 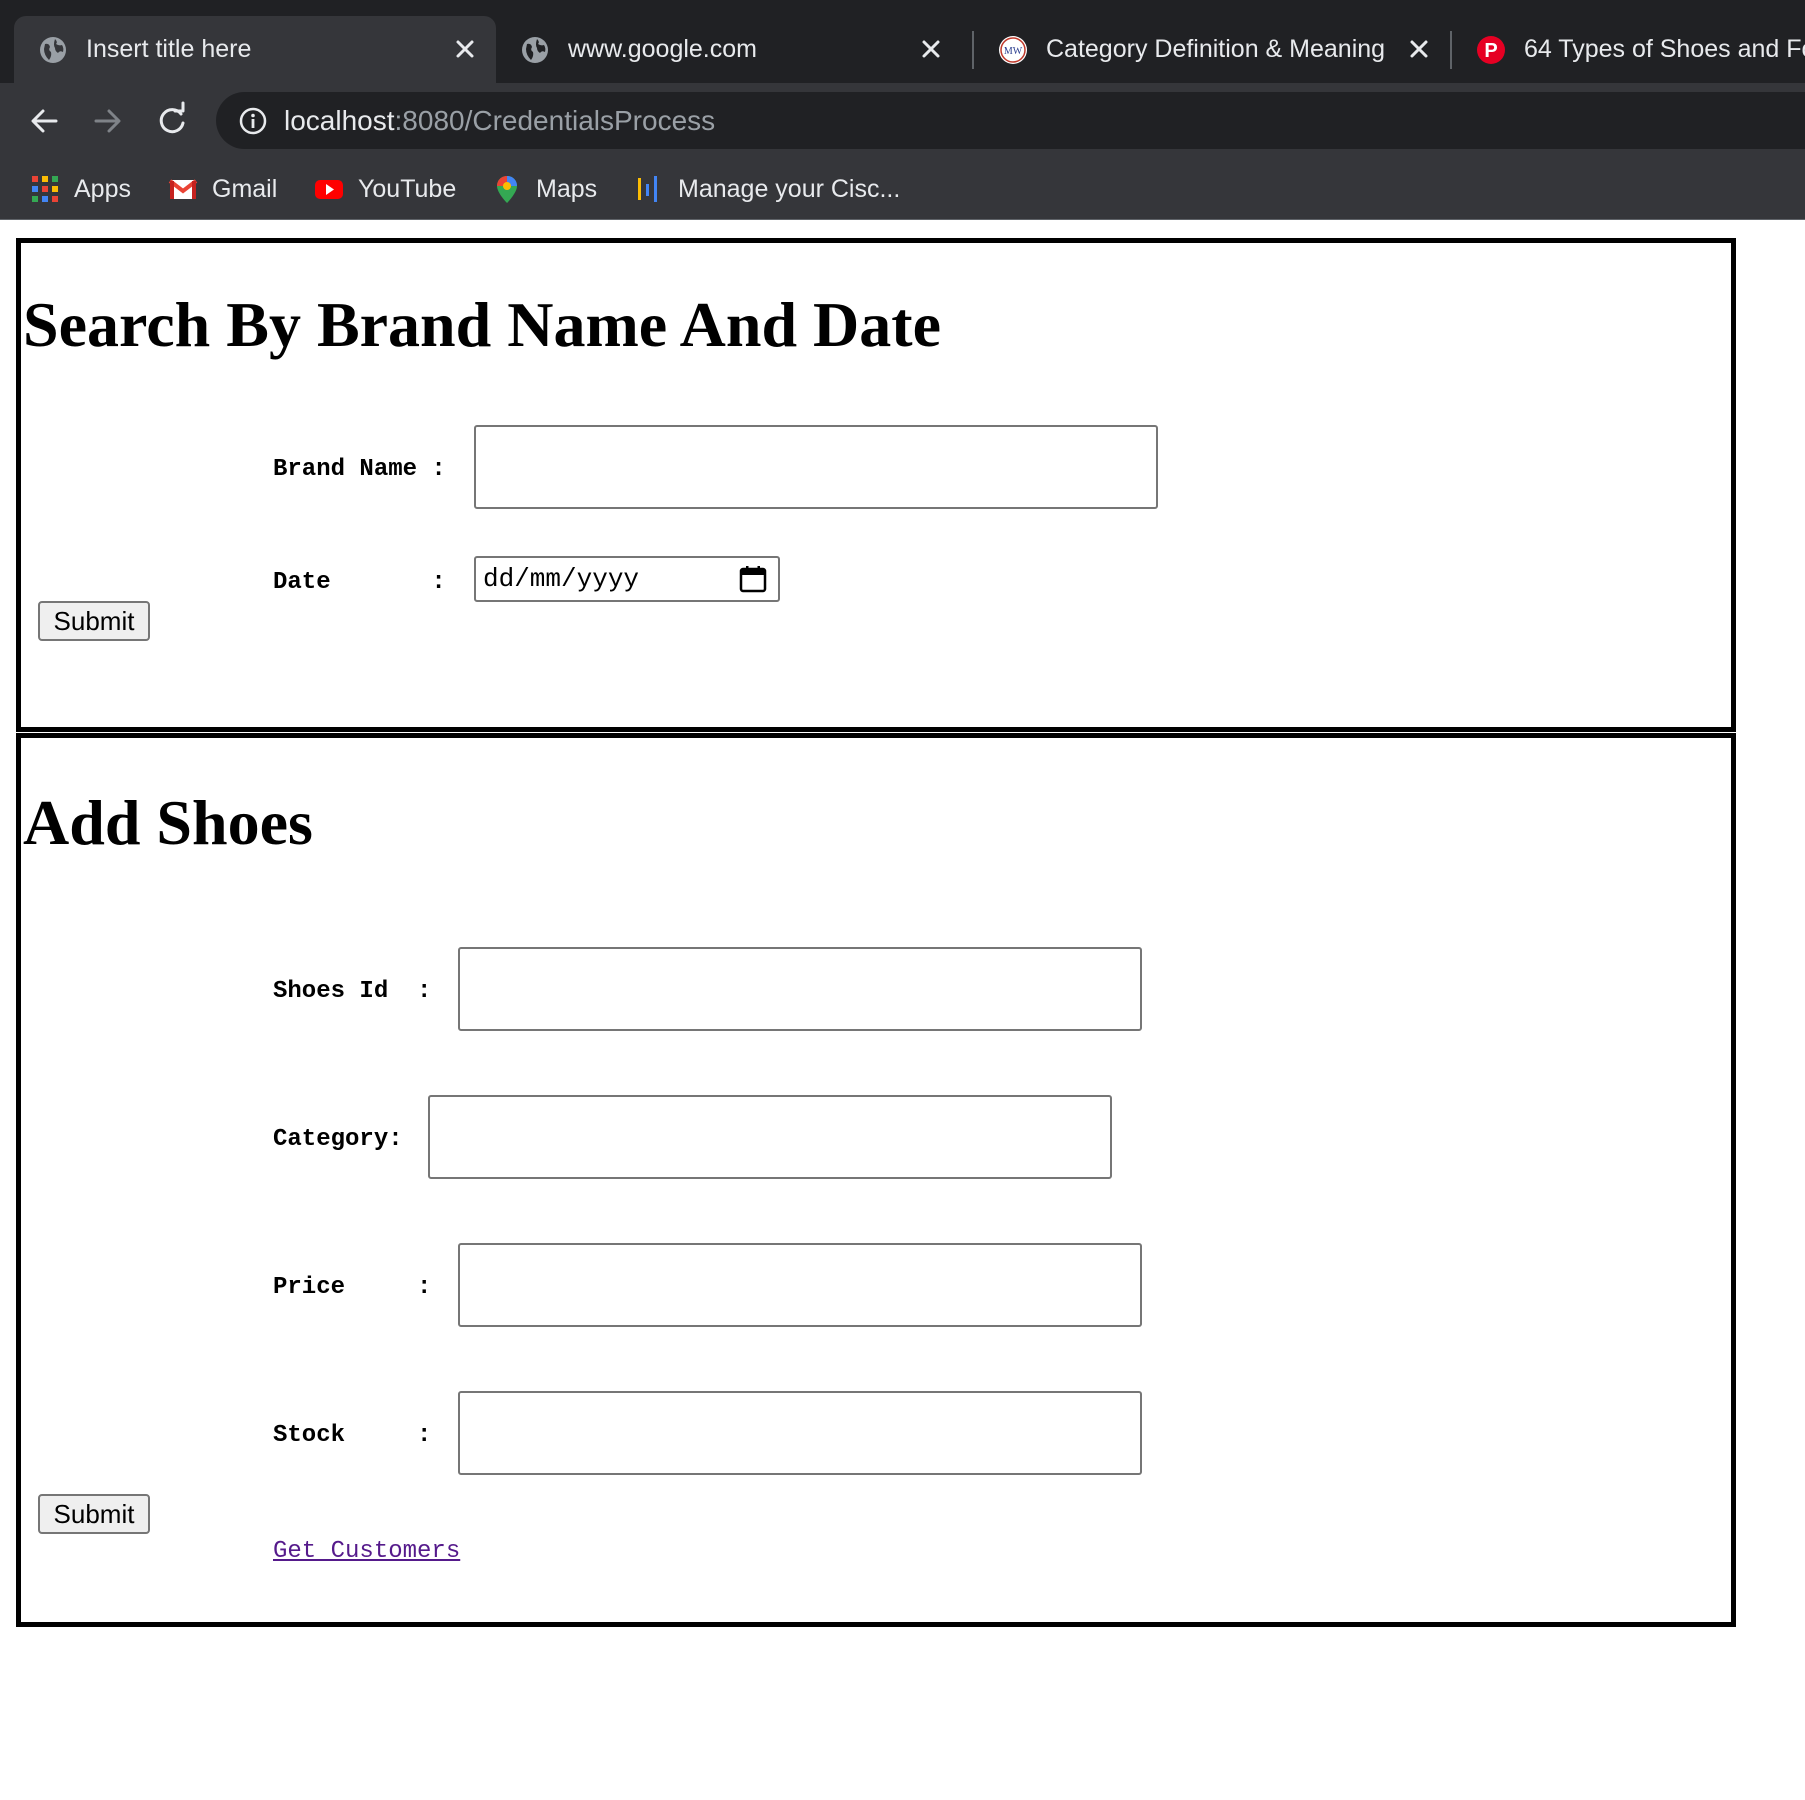 What do you see at coordinates (507, 189) in the screenshot?
I see `maps-pin-icon` at bounding box center [507, 189].